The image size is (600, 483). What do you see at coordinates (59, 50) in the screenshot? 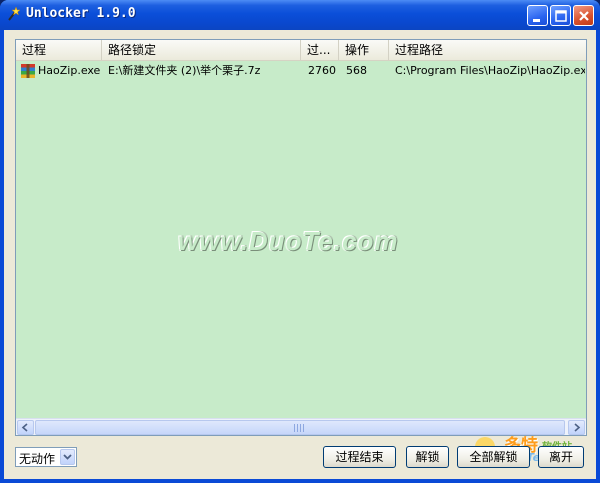
I see `column-header-process: 过程` at bounding box center [59, 50].